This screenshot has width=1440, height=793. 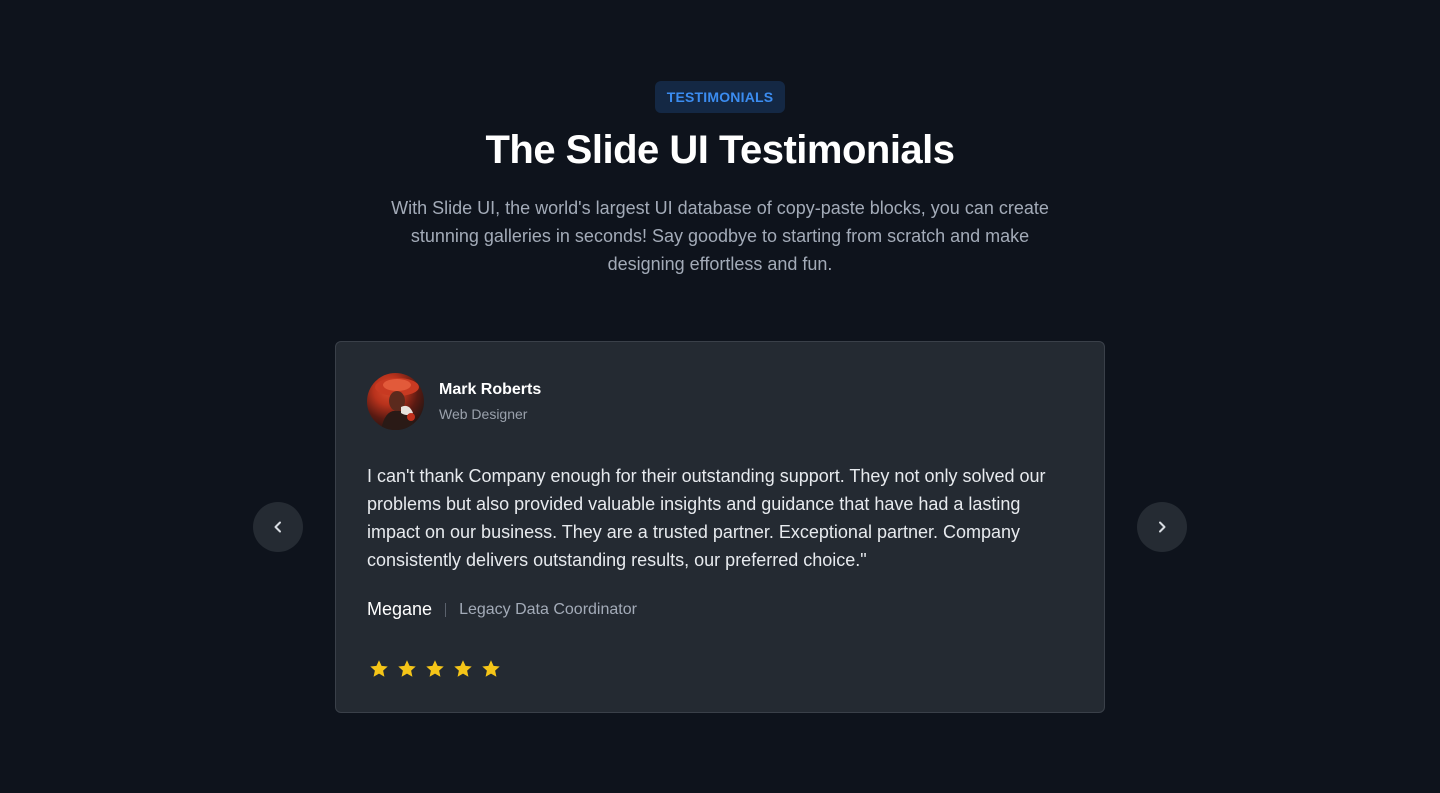 What do you see at coordinates (395, 401) in the screenshot?
I see `author-avatar` at bounding box center [395, 401].